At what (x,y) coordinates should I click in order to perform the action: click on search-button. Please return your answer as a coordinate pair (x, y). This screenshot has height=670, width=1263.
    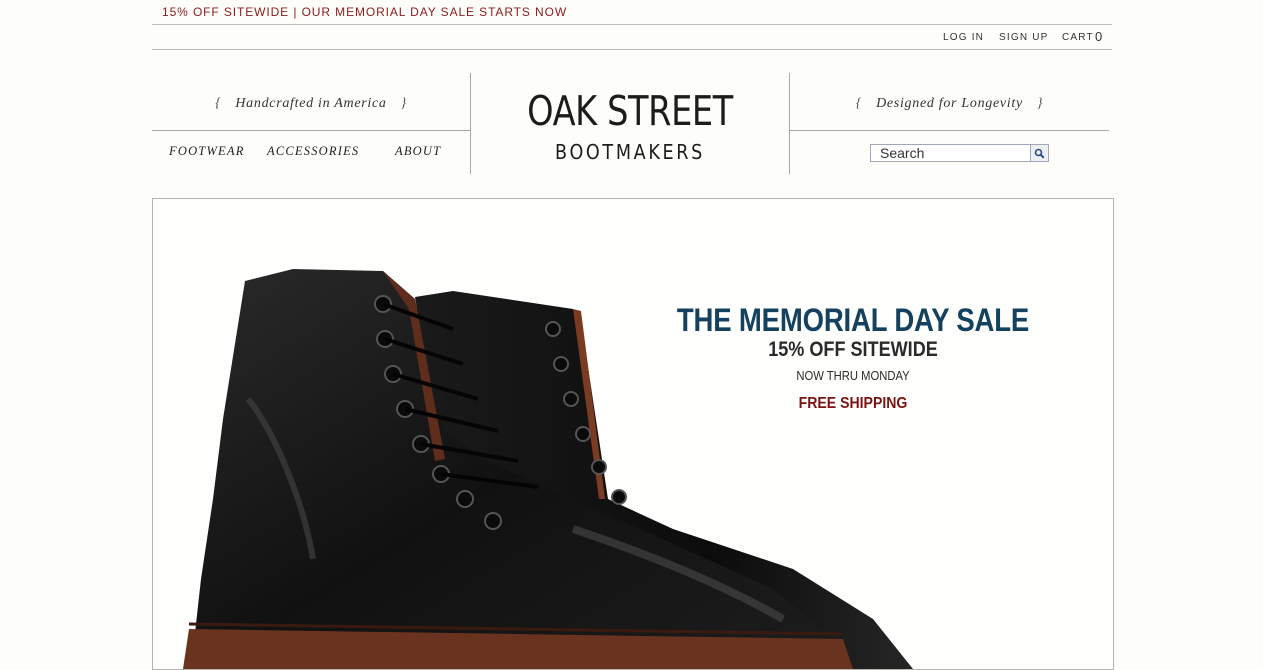
    Looking at the image, I should click on (1040, 153).